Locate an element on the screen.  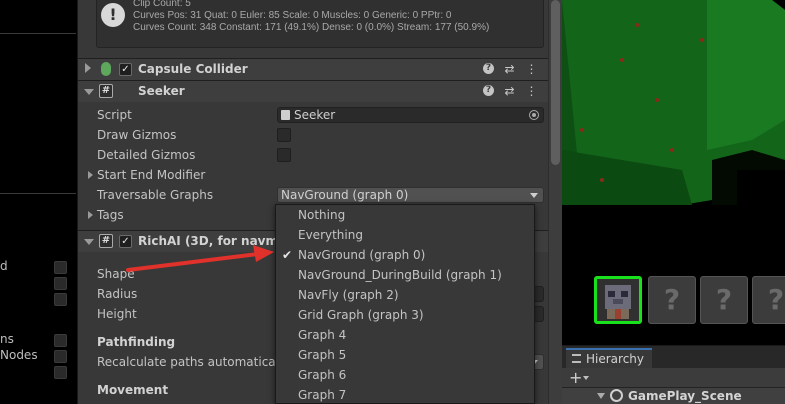
object-picker-icon is located at coordinates (534, 115).